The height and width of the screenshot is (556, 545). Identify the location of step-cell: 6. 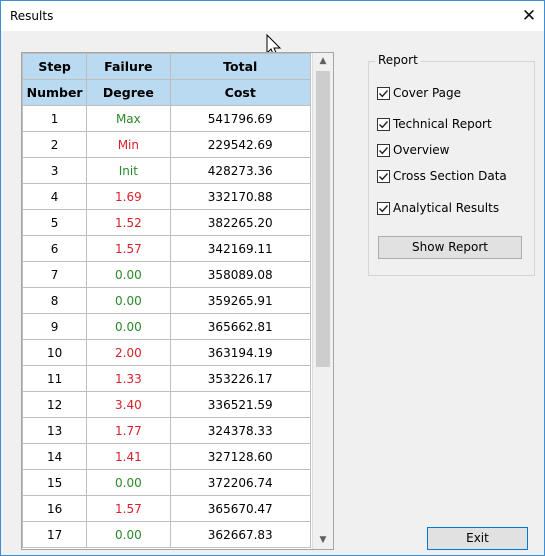
(55, 248).